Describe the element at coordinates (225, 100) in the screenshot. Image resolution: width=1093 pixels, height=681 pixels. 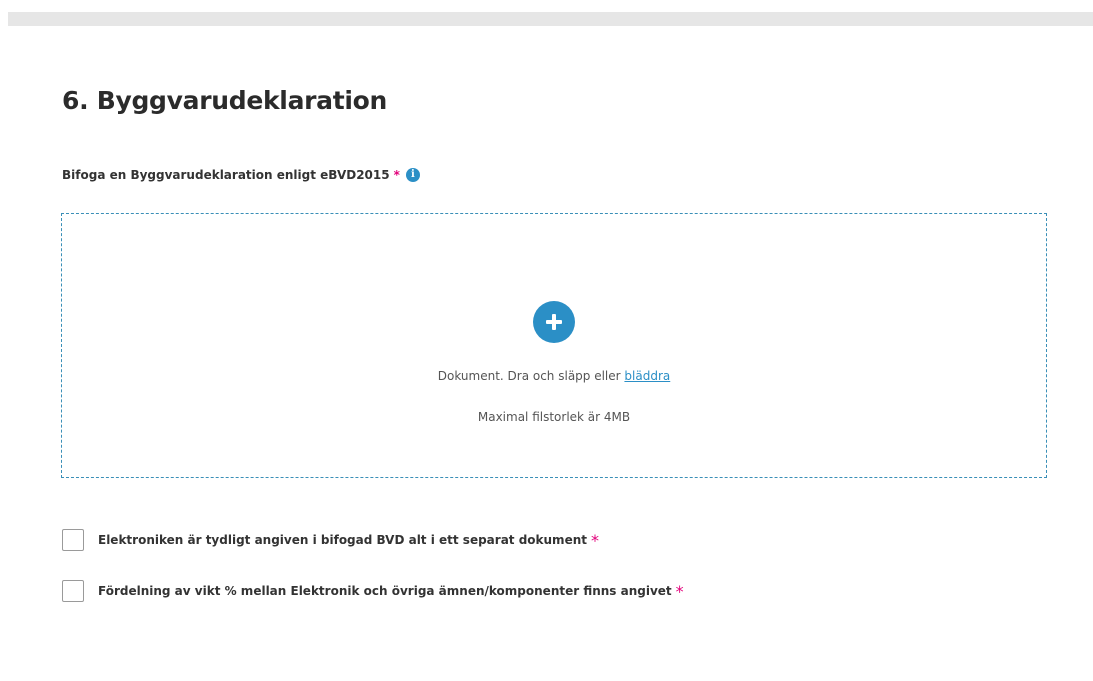
I see `section-title: 6. Byggvarudeklaration` at that location.